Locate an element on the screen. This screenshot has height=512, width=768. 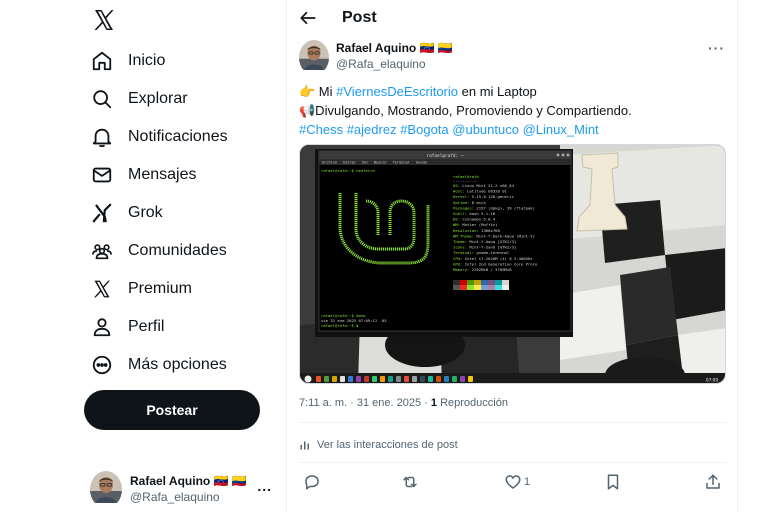
terminal-prompt: rafael@rafd:~$ ▮ is located at coordinates (339, 325).